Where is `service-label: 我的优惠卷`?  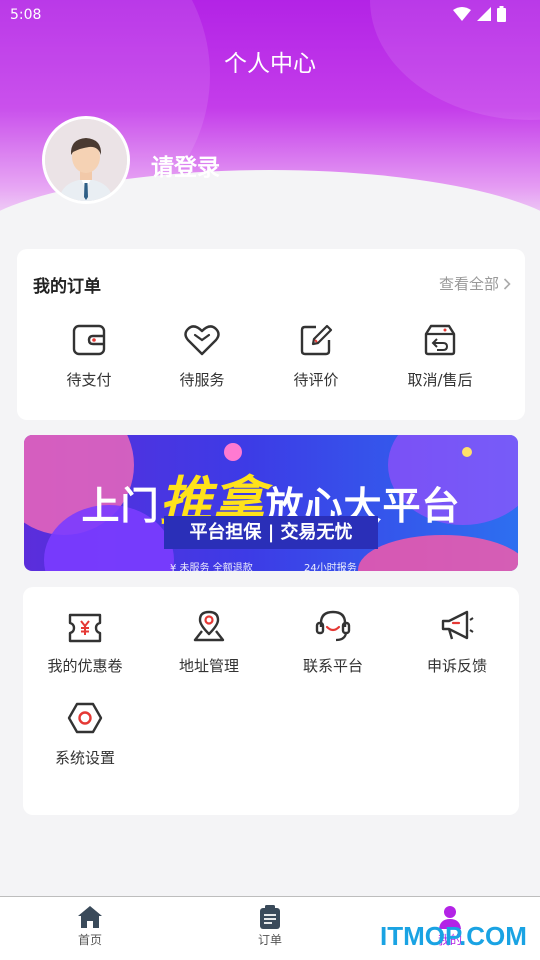
service-label: 我的优惠卷 is located at coordinates (85, 666).